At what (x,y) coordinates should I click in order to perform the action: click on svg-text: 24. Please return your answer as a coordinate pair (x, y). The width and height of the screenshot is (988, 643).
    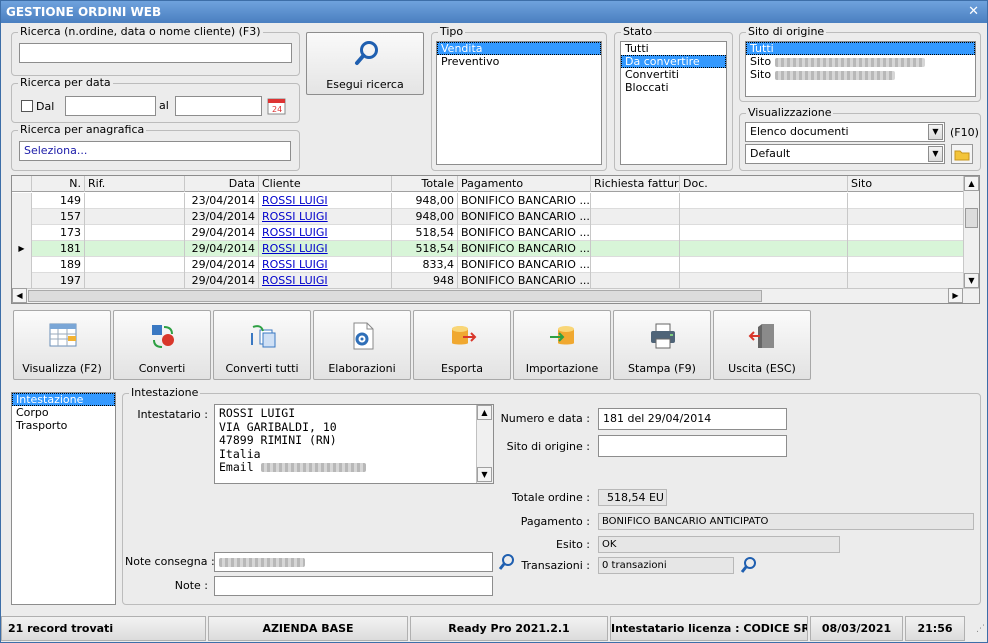
    Looking at the image, I should click on (277, 109).